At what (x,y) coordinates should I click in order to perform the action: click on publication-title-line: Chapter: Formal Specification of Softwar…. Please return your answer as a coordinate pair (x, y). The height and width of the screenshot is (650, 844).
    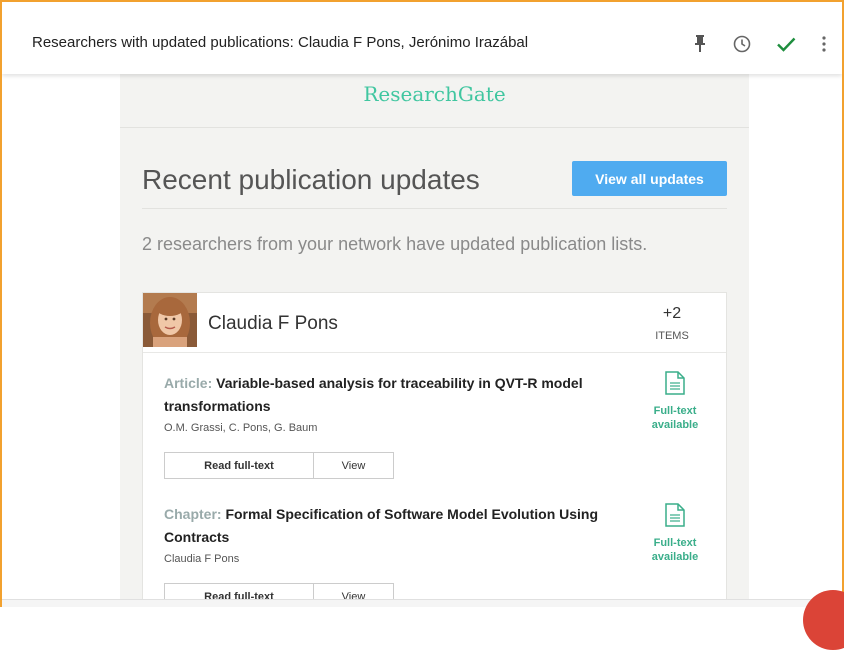
    Looking at the image, I should click on (399, 526).